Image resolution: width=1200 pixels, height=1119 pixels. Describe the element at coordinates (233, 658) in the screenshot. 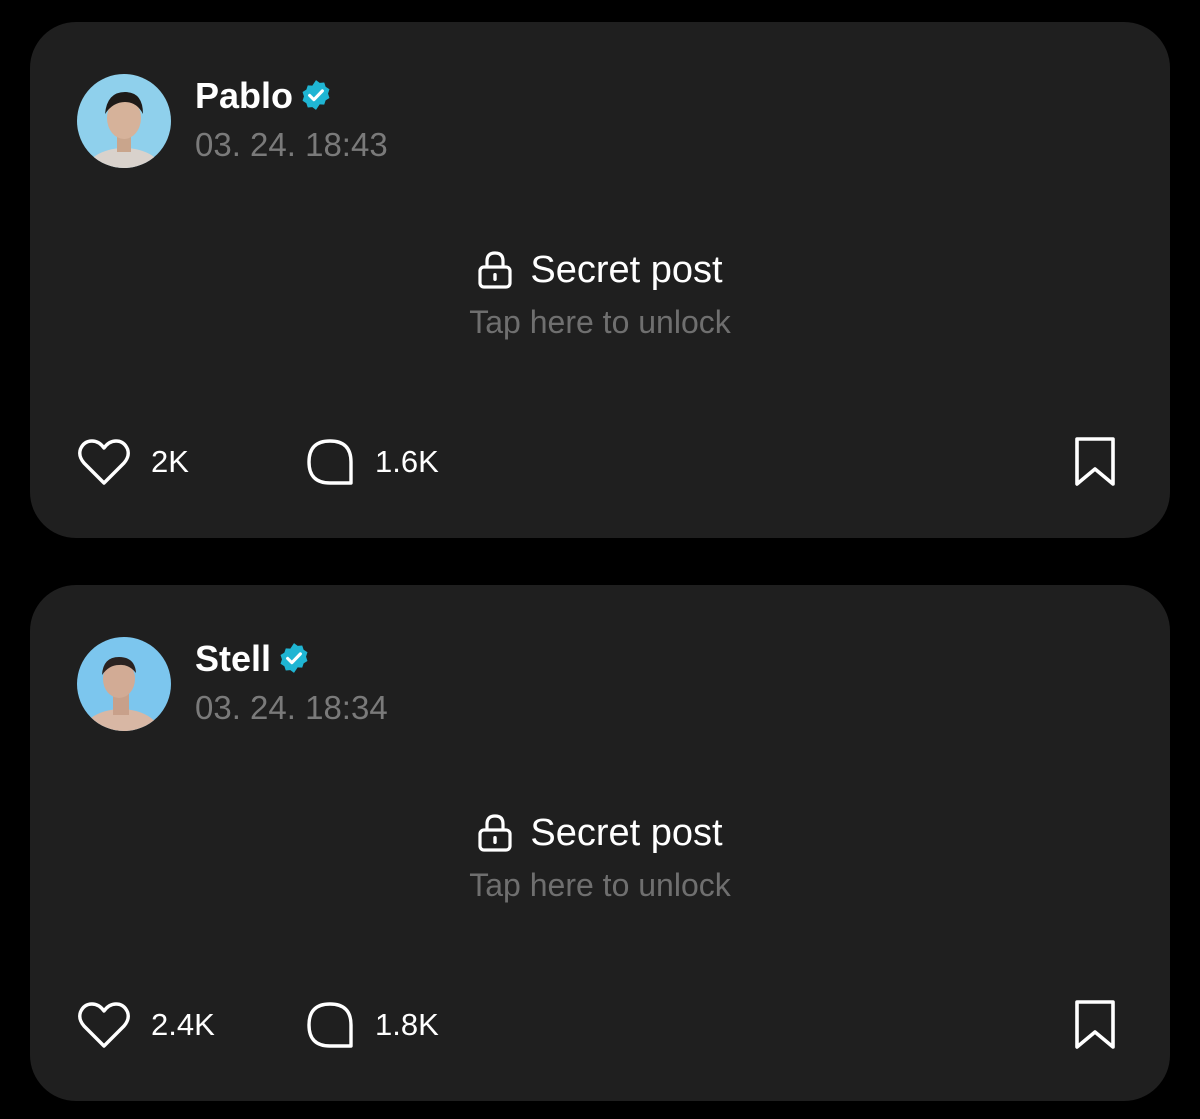

I see `author-name-text: Stell` at that location.